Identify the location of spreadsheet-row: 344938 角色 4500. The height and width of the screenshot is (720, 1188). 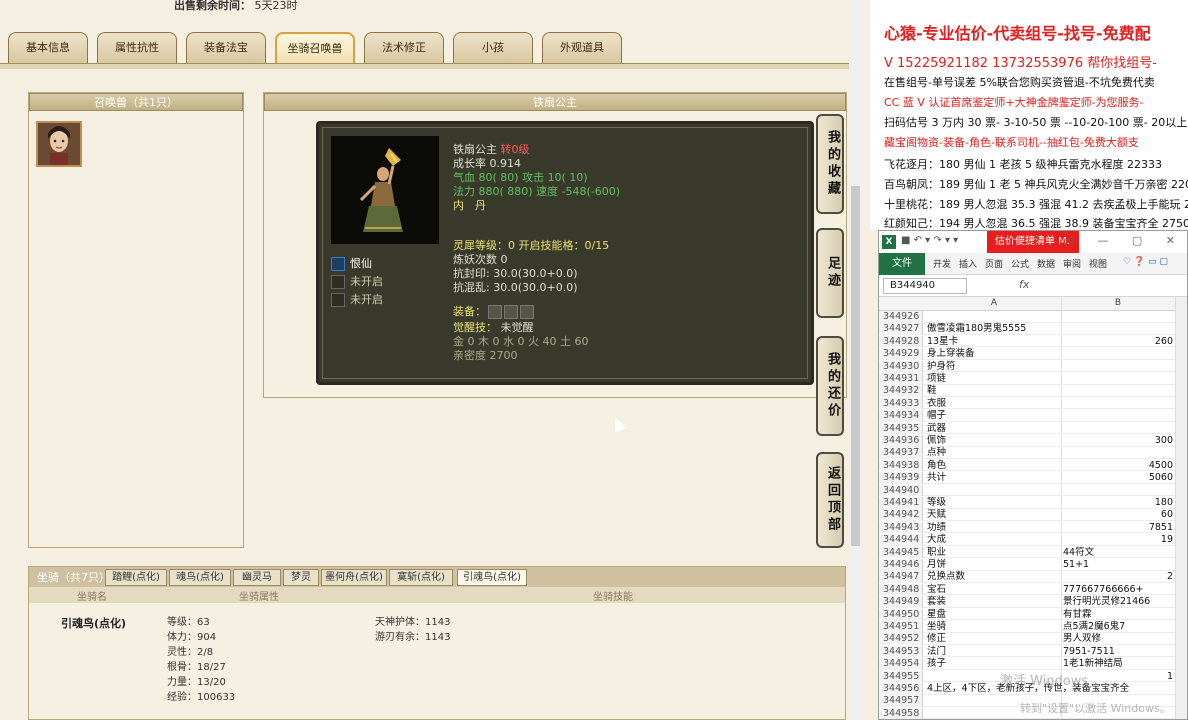
(1033, 465).